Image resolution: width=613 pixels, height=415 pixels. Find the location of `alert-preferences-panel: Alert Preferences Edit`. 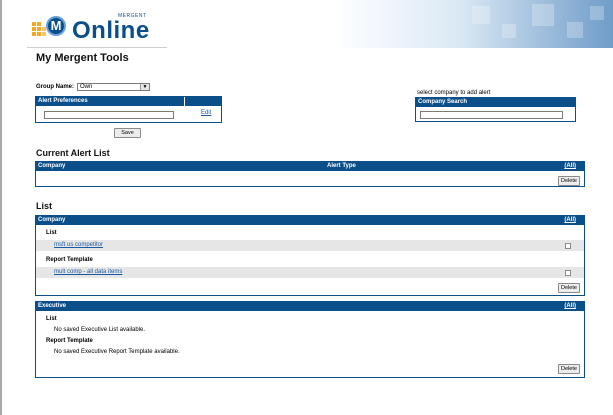

alert-preferences-panel: Alert Preferences Edit is located at coordinates (128, 109).